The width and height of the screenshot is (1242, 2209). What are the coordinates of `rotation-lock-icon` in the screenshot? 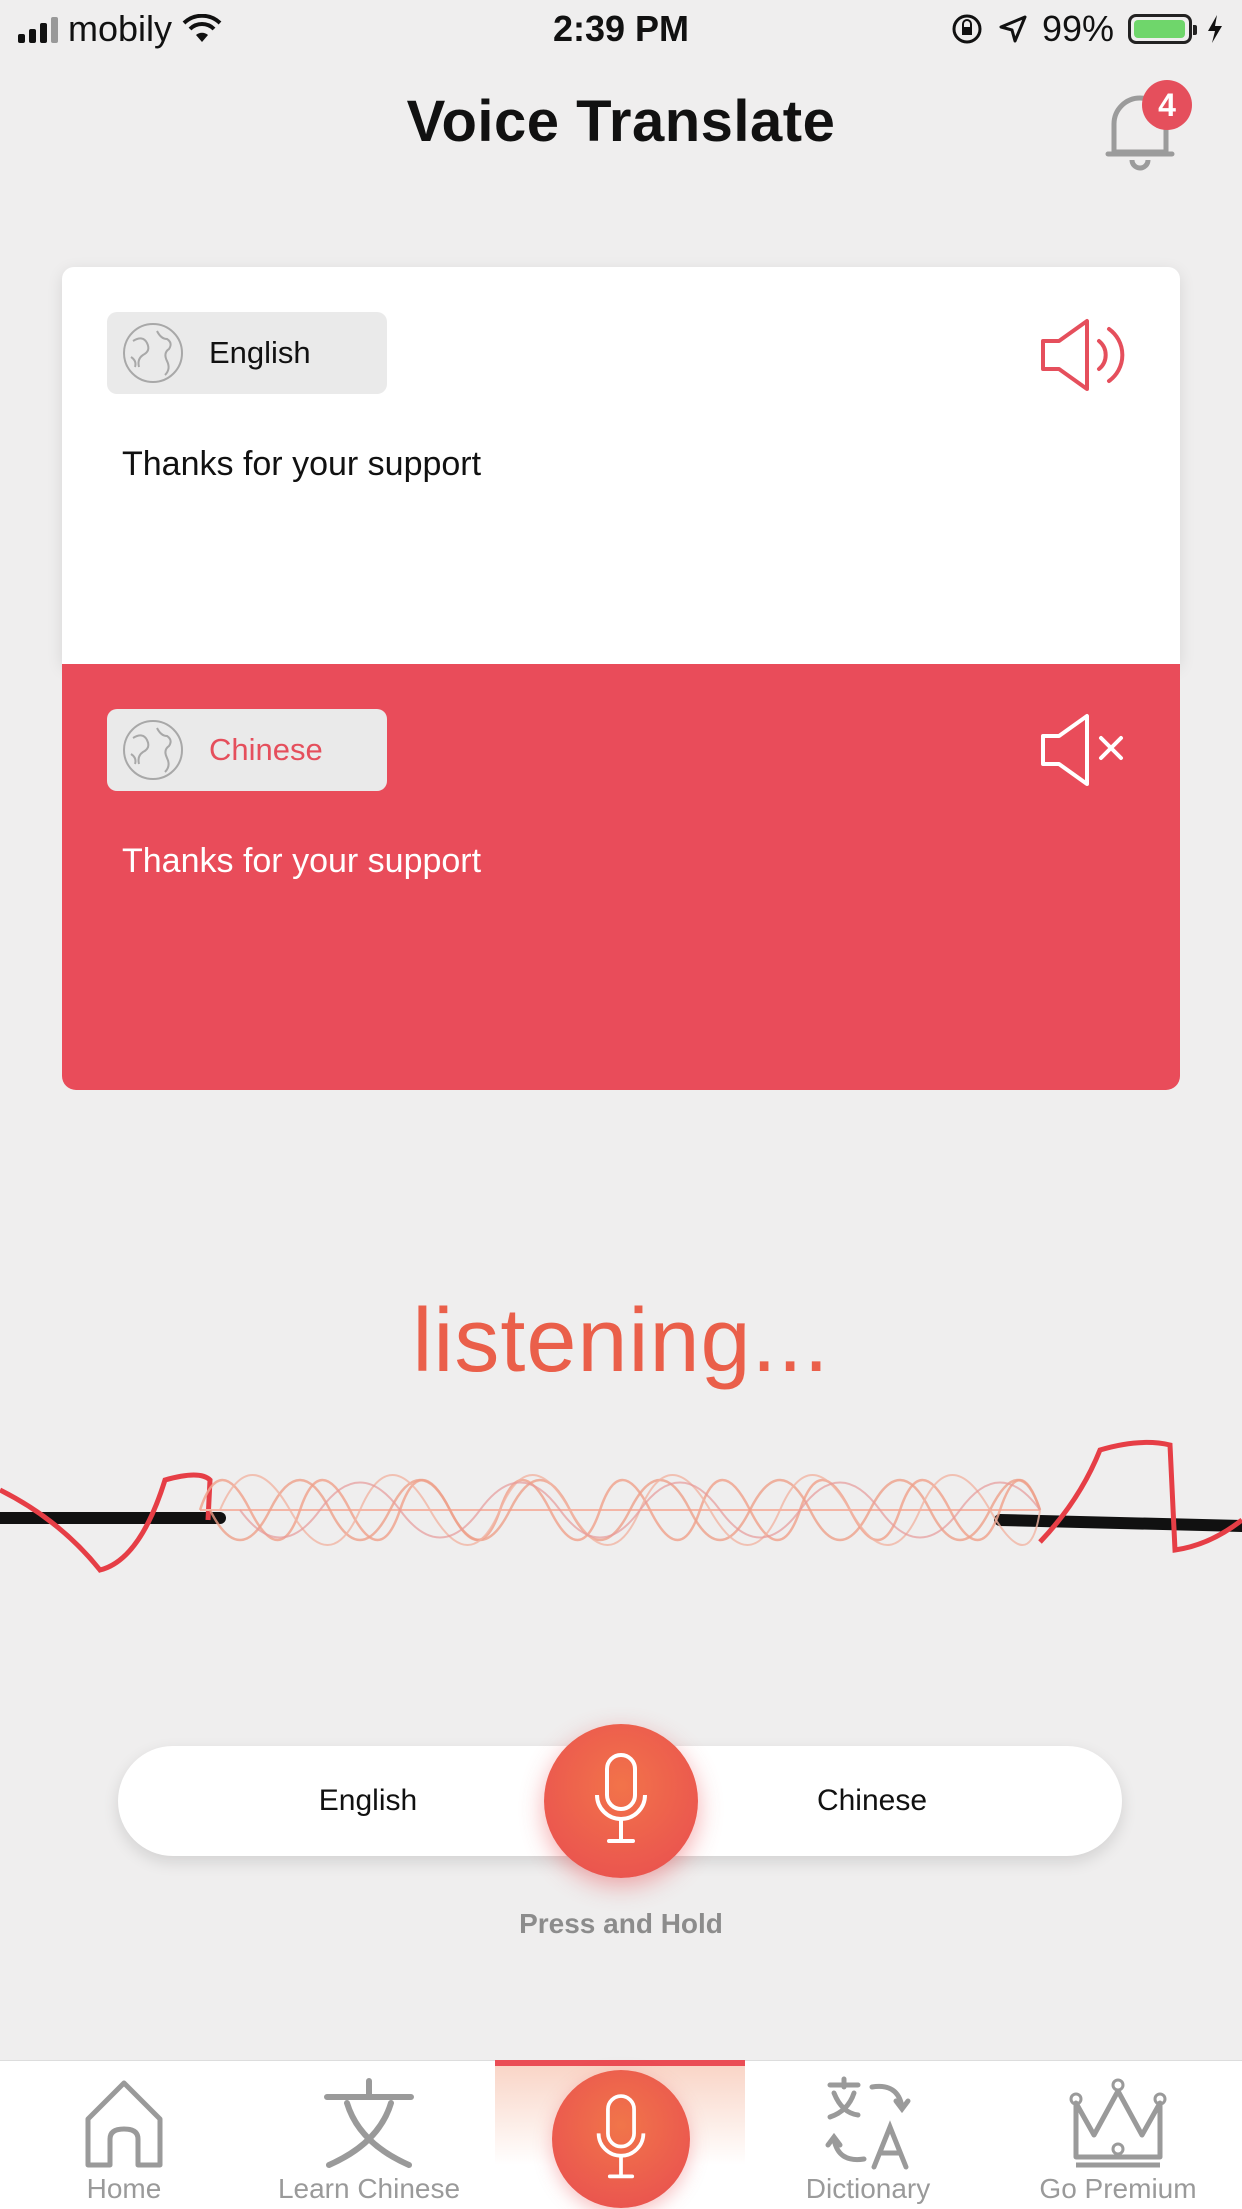 It's located at (967, 29).